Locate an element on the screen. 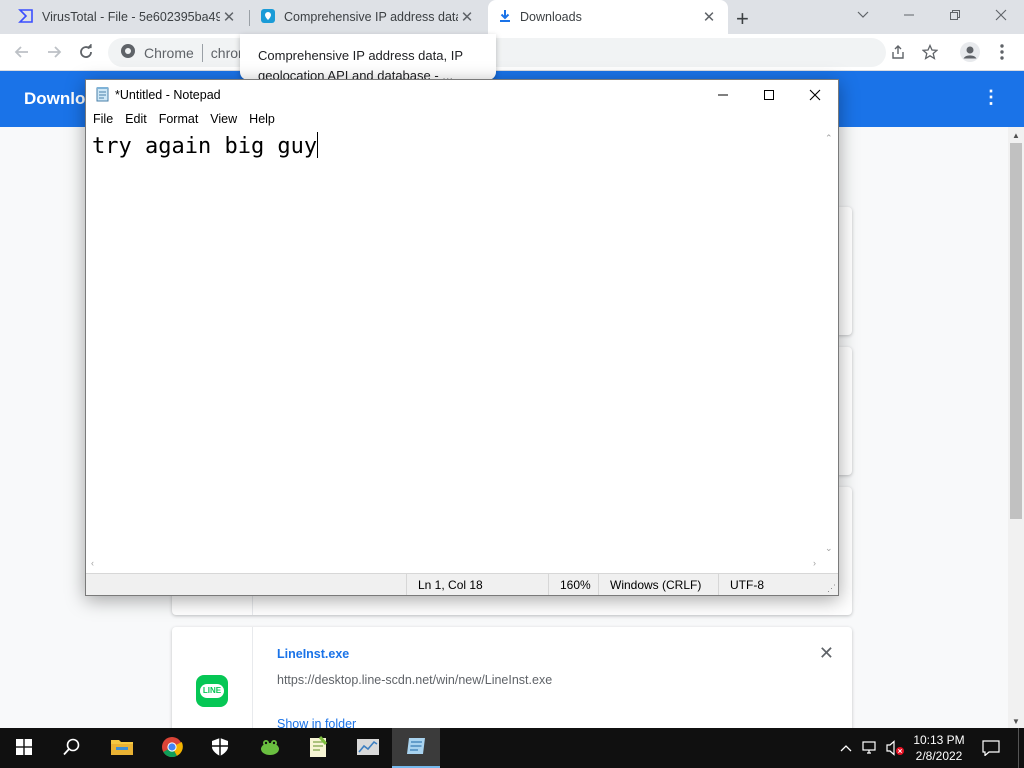  search-icon is located at coordinates (72, 748).